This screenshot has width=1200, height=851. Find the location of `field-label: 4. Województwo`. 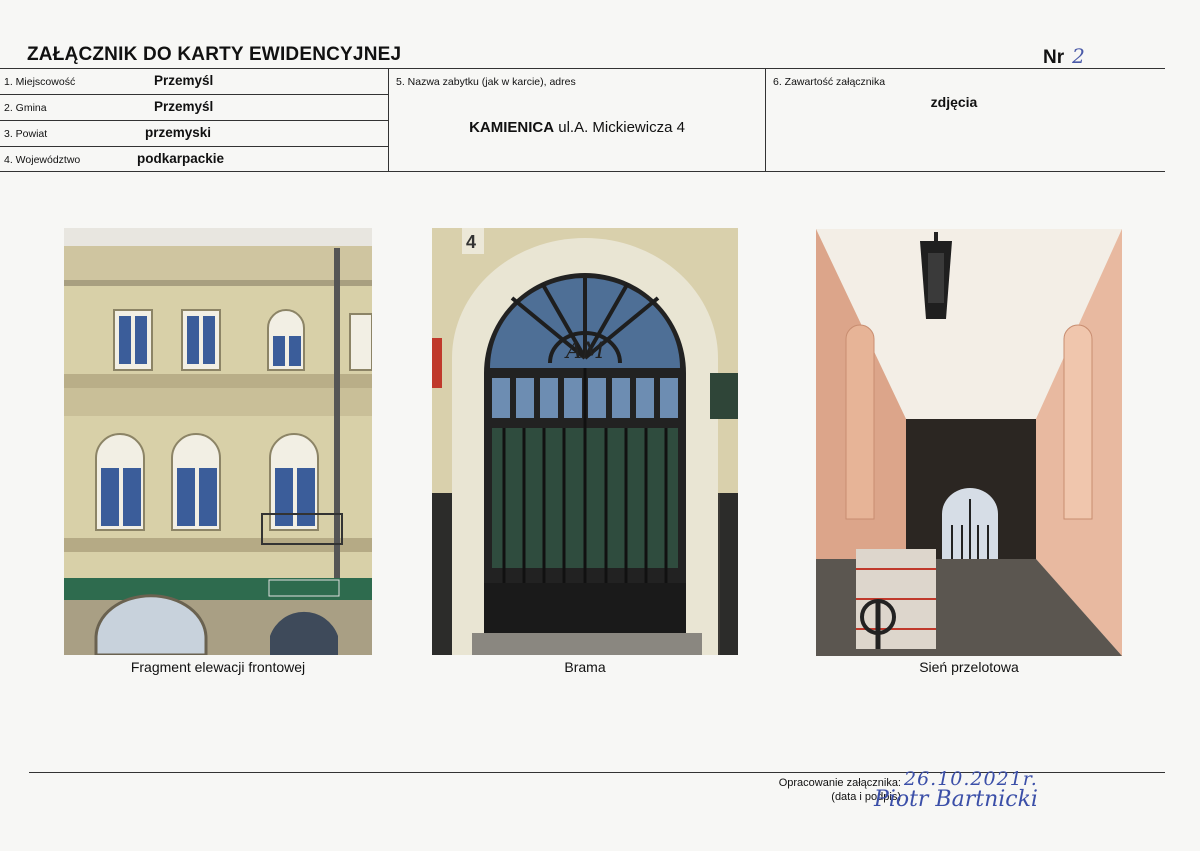

field-label: 4. Województwo is located at coordinates (42, 160).